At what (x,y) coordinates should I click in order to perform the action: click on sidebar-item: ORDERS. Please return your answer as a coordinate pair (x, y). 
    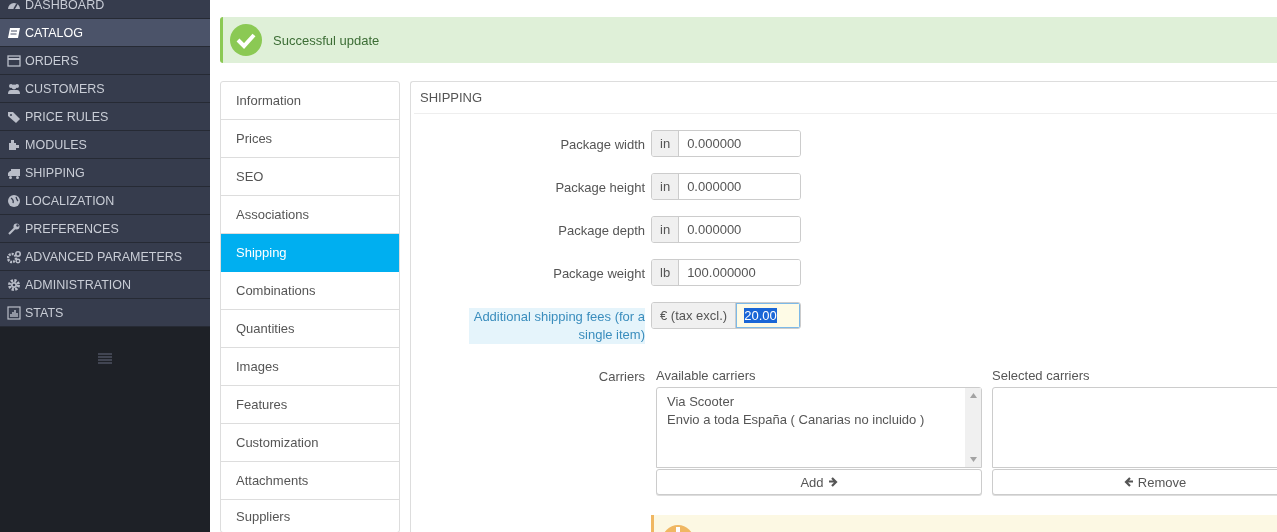
    Looking at the image, I should click on (105, 61).